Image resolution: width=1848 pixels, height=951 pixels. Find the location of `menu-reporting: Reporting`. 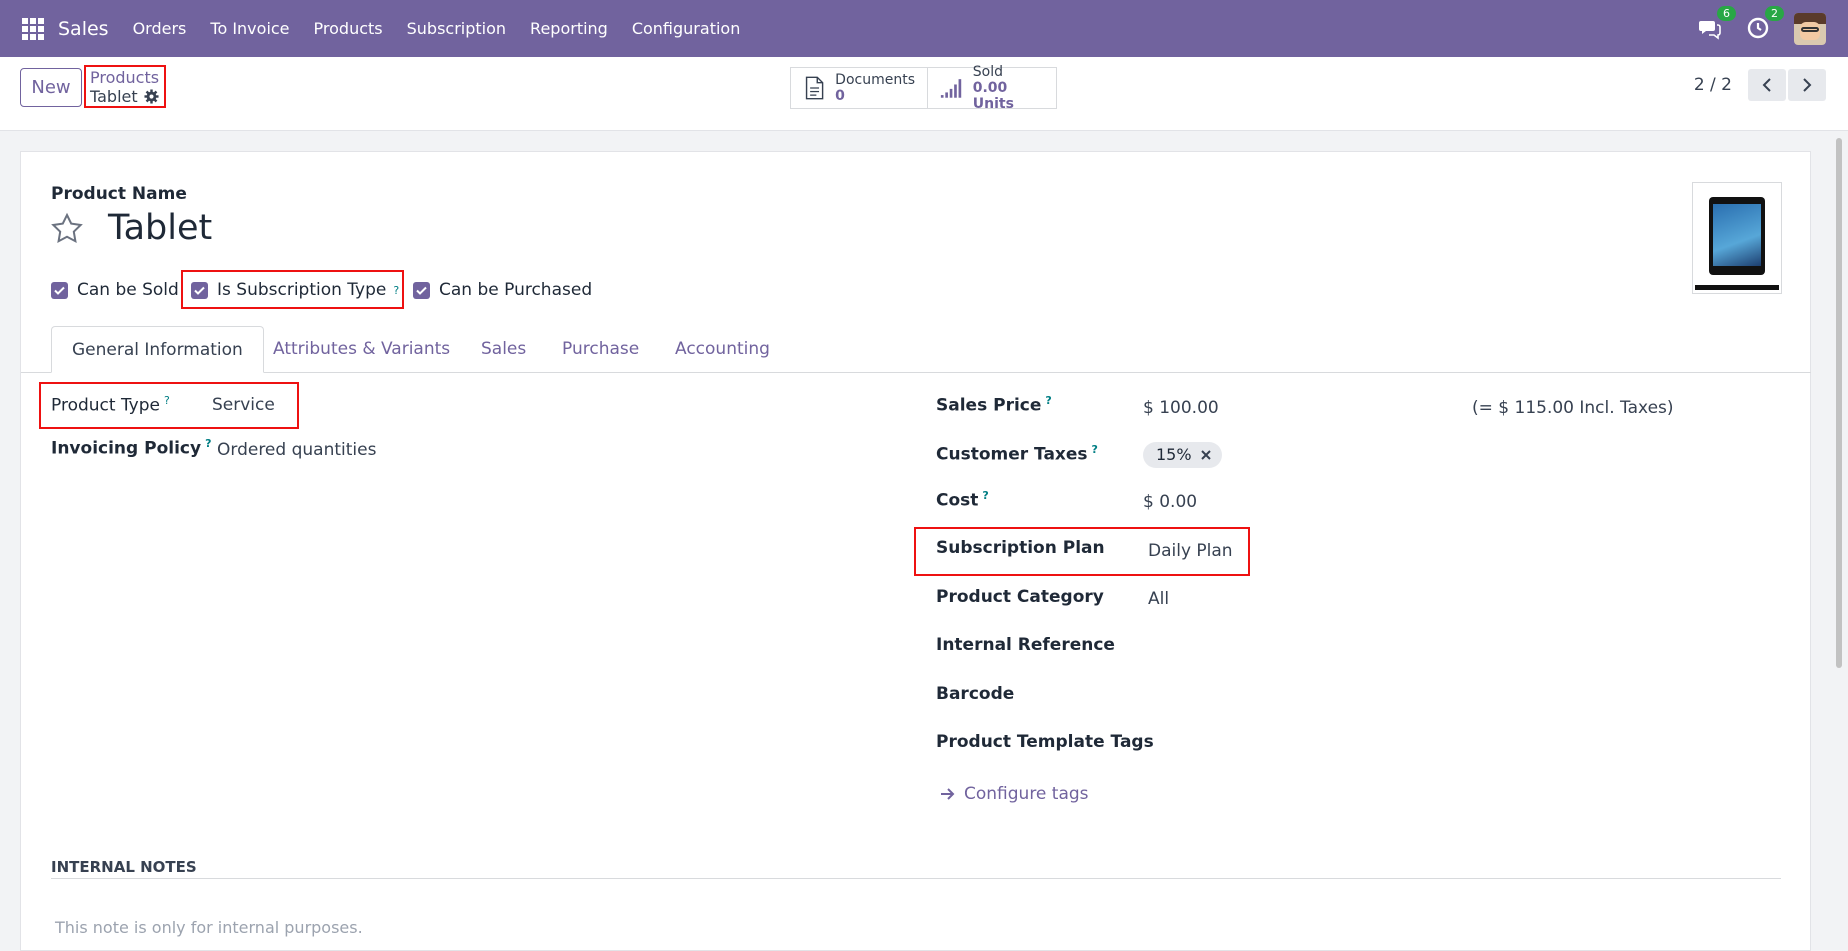

menu-reporting: Reporting is located at coordinates (569, 28).